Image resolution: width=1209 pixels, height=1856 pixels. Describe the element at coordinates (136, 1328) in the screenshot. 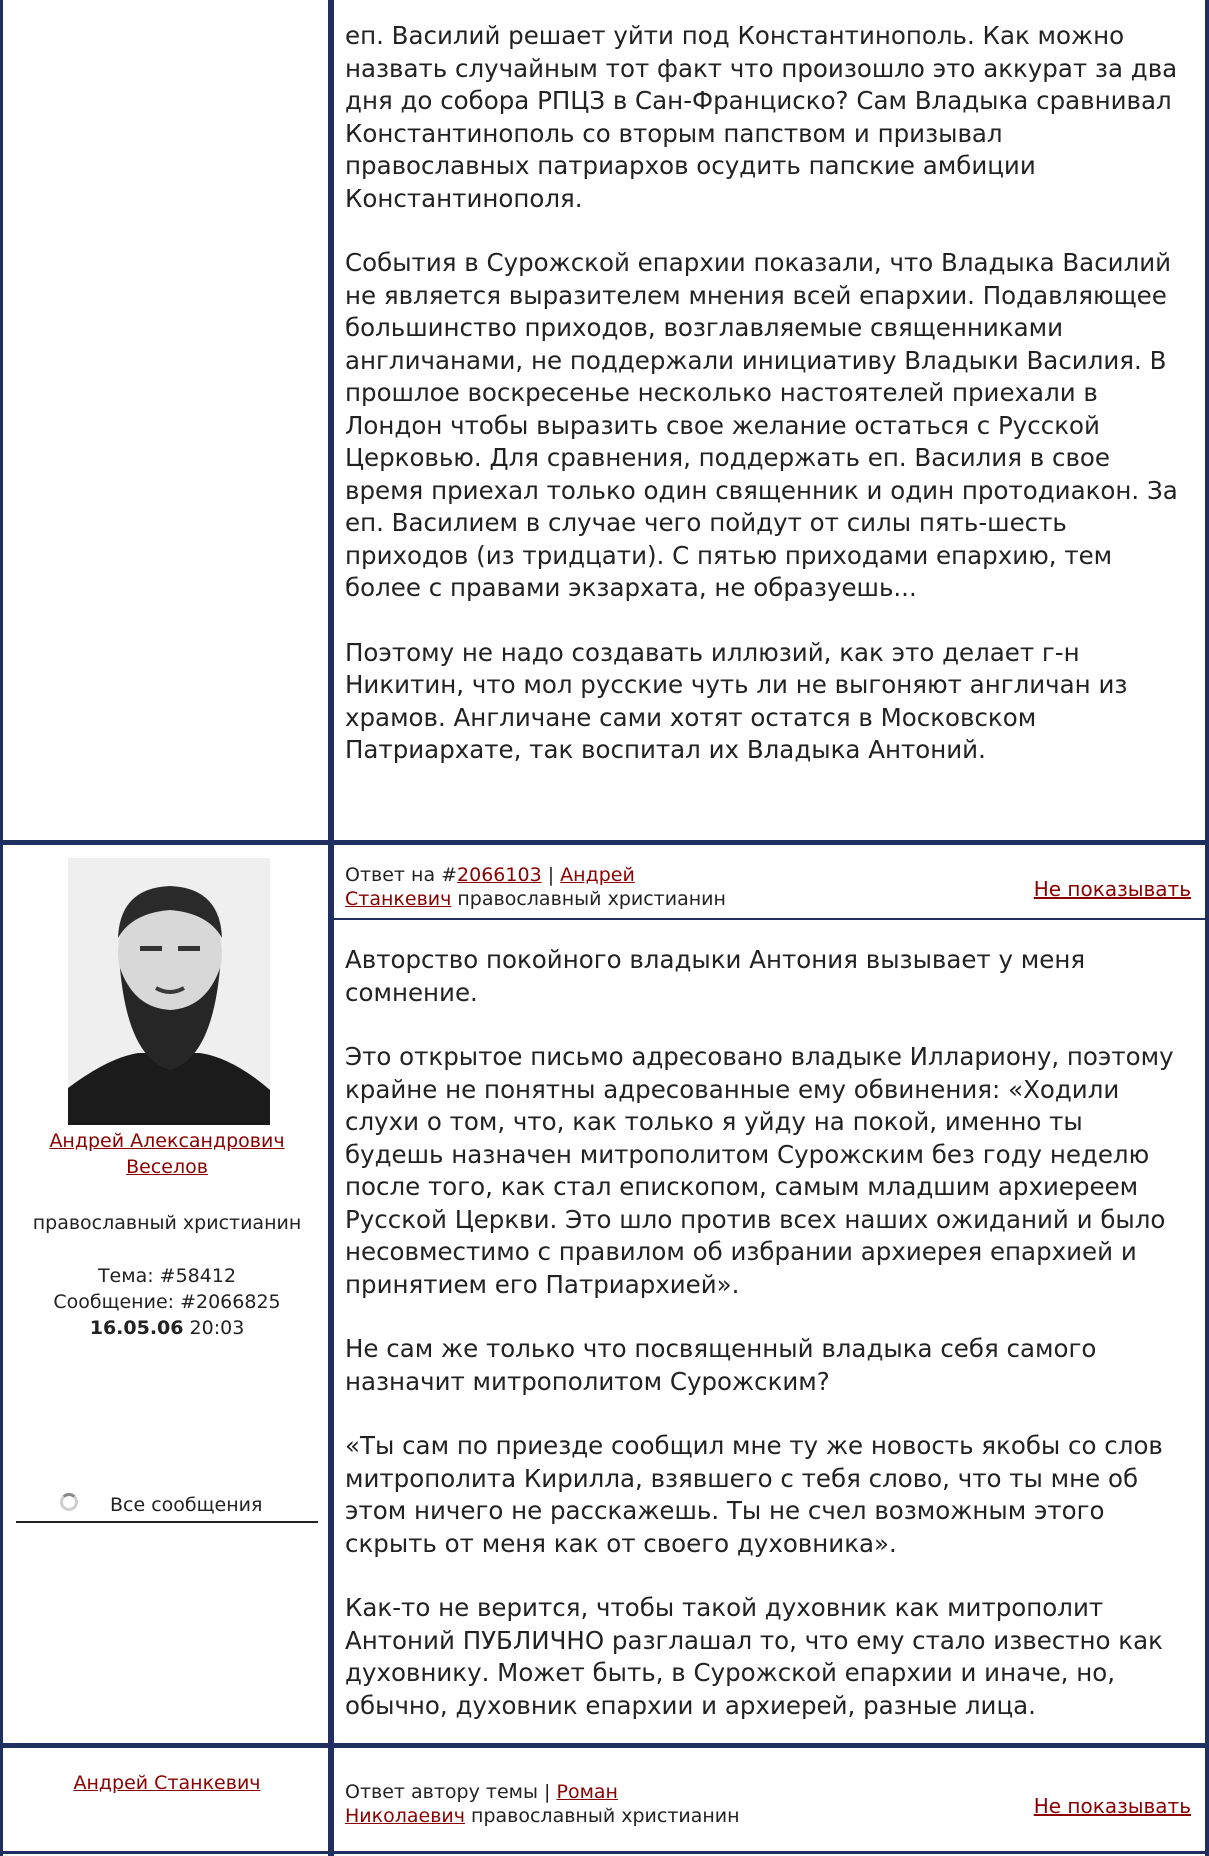

I see `post-date: 16.05.06` at that location.